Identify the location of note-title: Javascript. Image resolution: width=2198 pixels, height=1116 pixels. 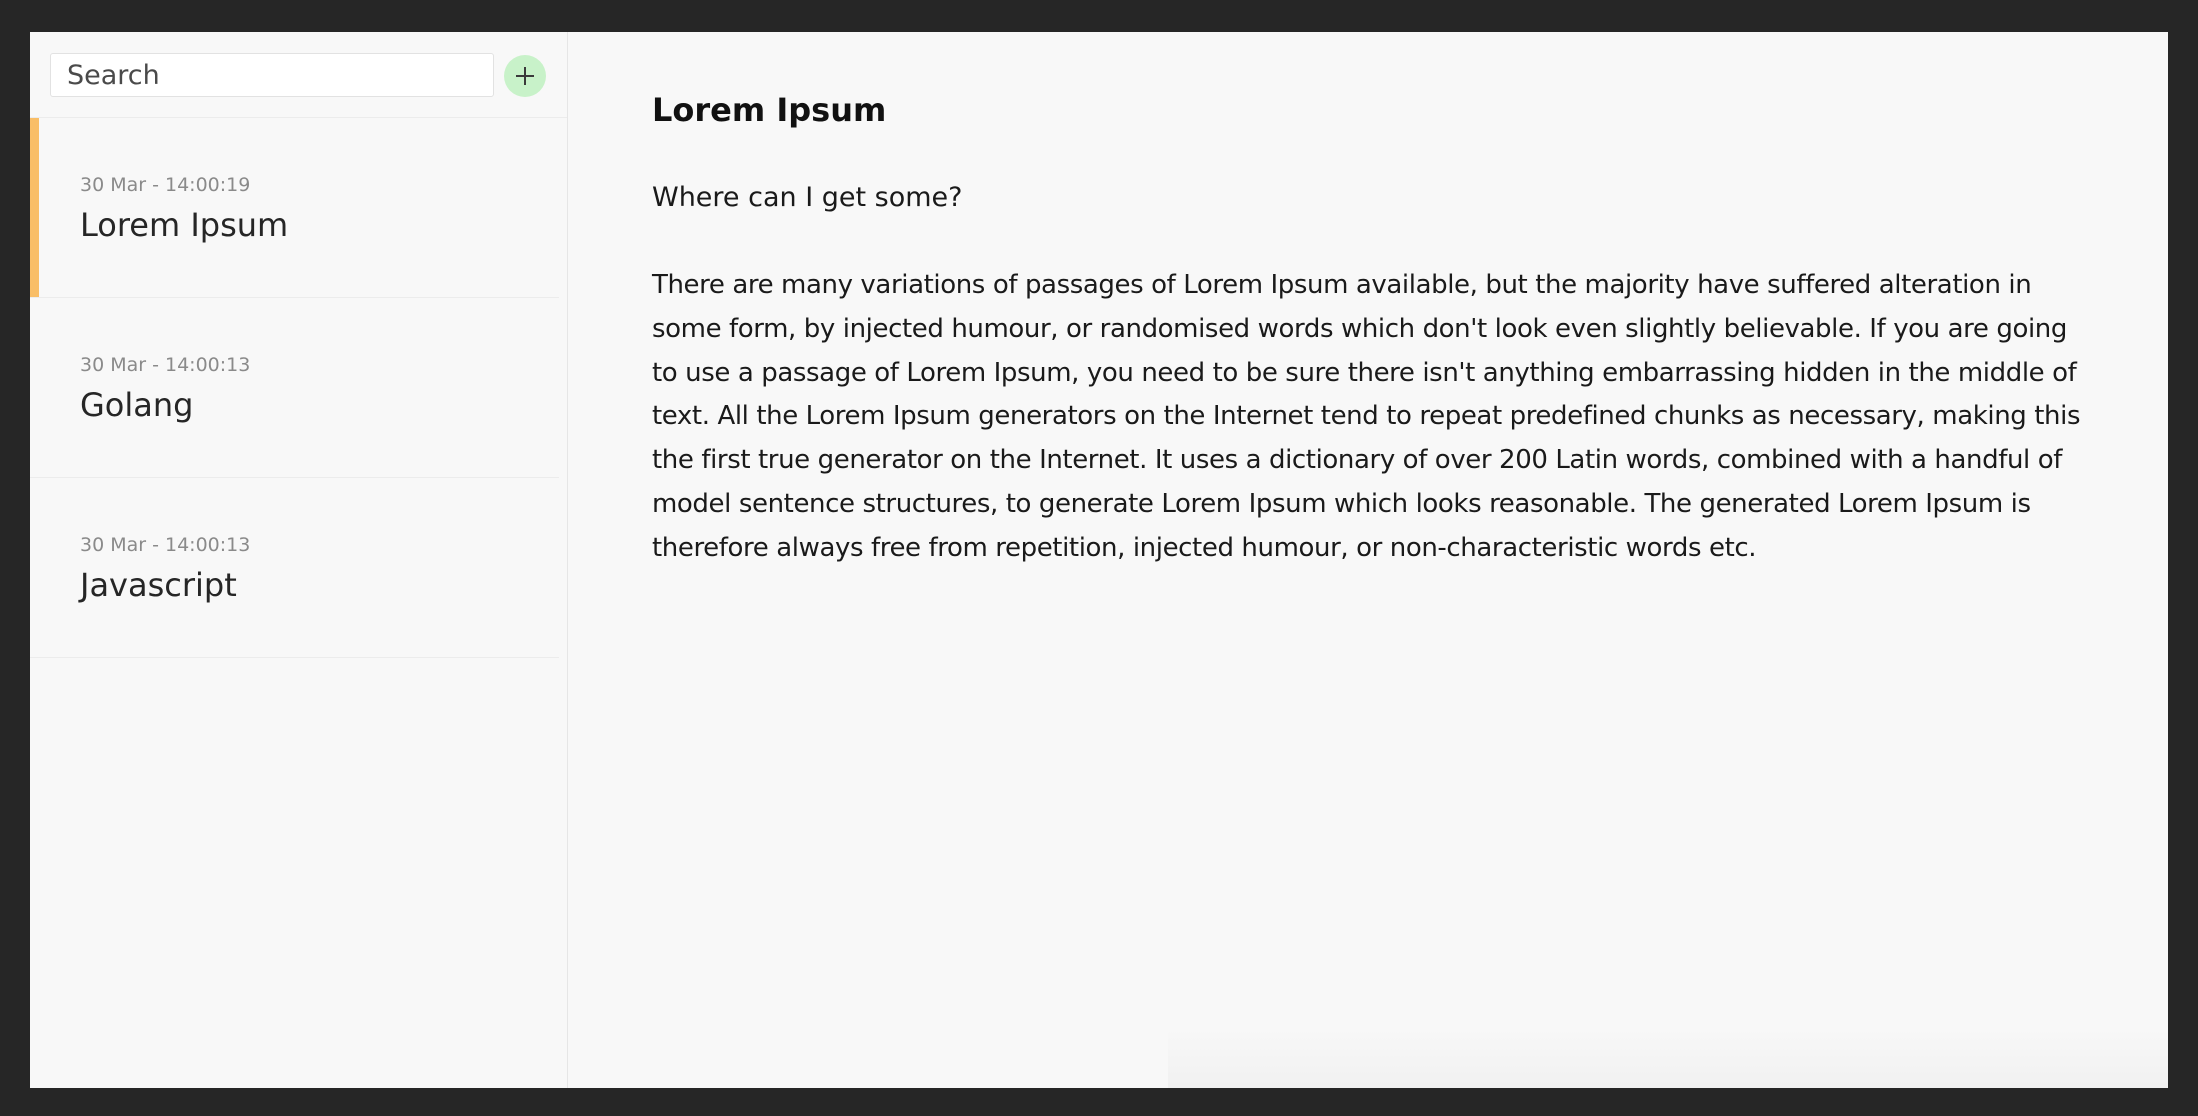
(158, 585).